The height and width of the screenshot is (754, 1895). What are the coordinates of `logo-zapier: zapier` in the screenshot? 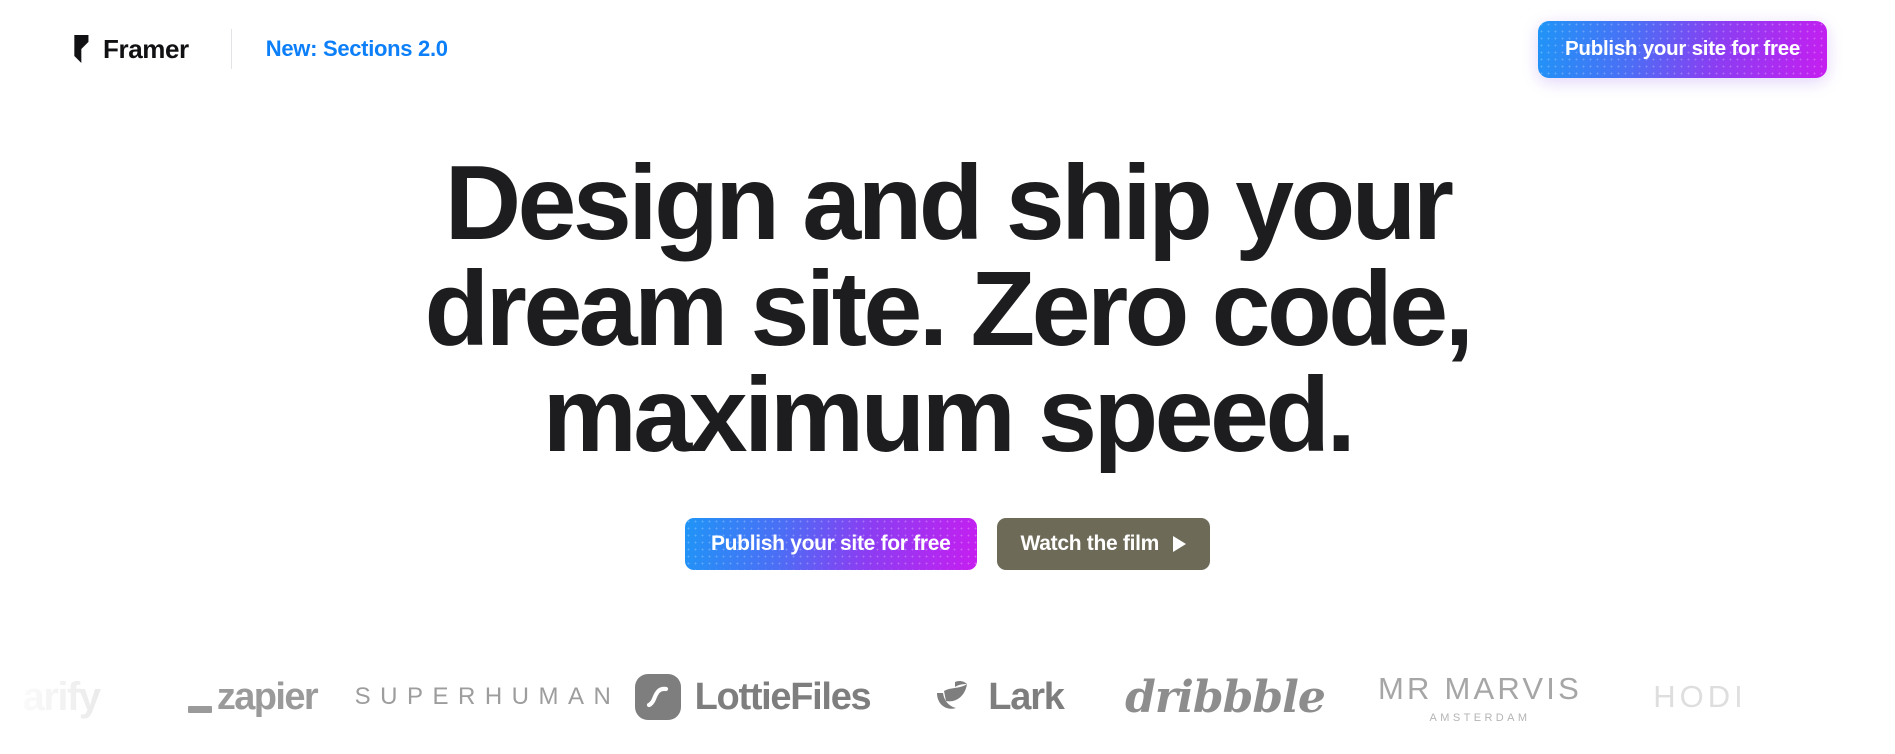 It's located at (252, 697).